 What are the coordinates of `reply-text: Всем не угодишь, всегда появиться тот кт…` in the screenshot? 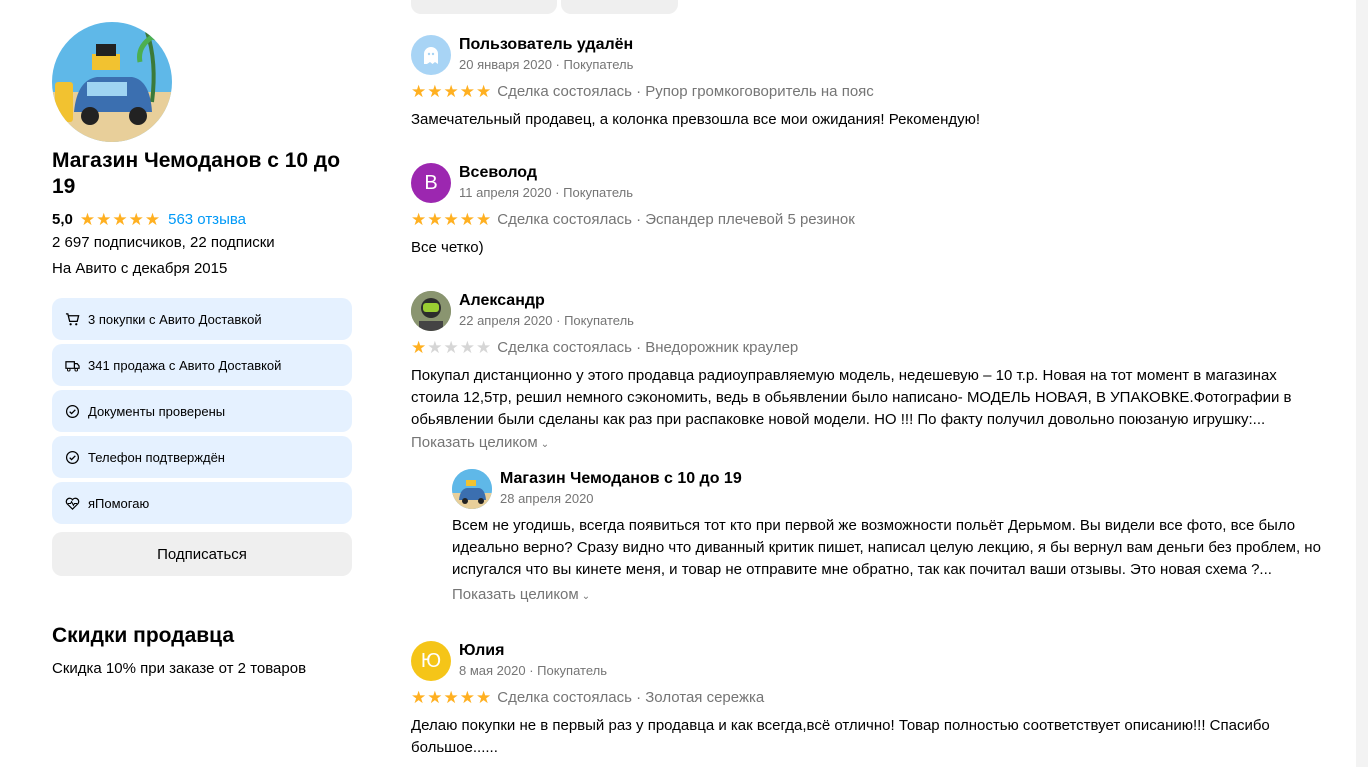 It's located at (886, 547).